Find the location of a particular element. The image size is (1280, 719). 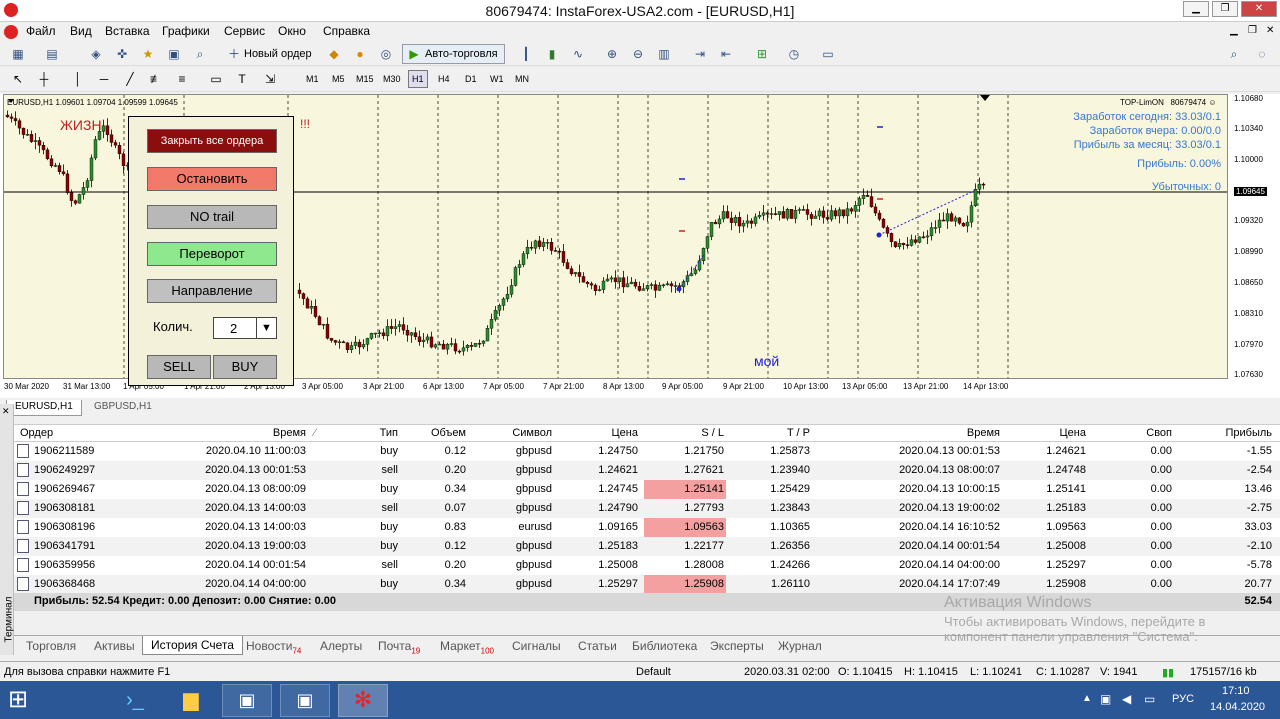

signals-icon: ● is located at coordinates (360, 54).